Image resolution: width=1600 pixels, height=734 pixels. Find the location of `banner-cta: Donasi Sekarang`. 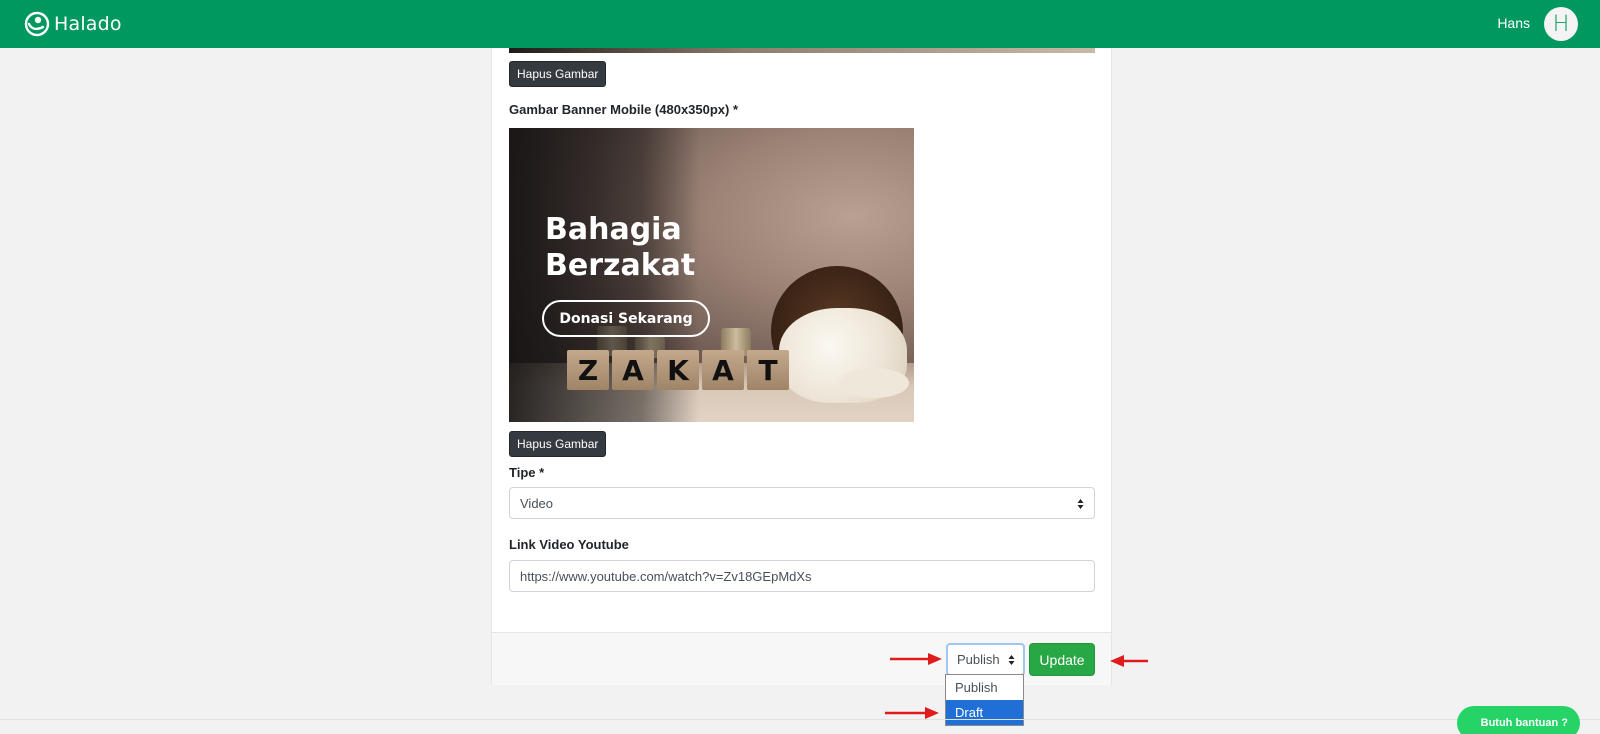

banner-cta: Donasi Sekarang is located at coordinates (626, 318).